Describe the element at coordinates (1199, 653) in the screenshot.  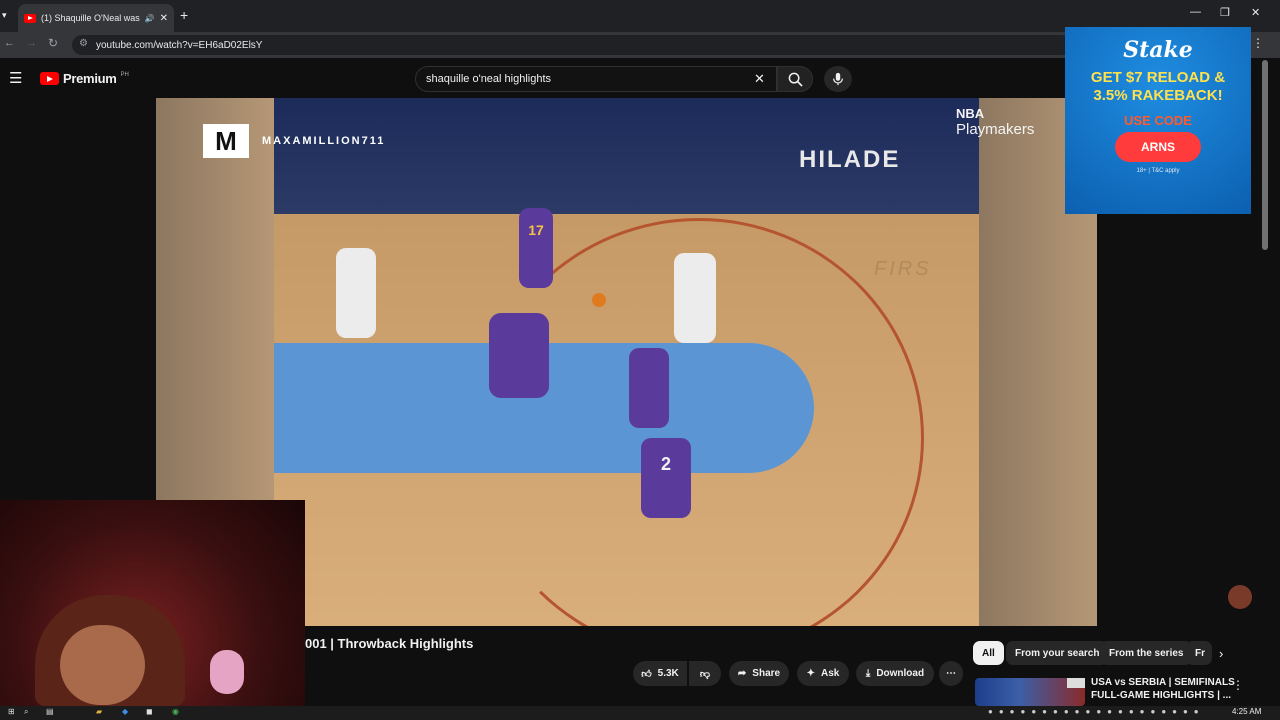
I see `chip-truncated: Fr` at that location.